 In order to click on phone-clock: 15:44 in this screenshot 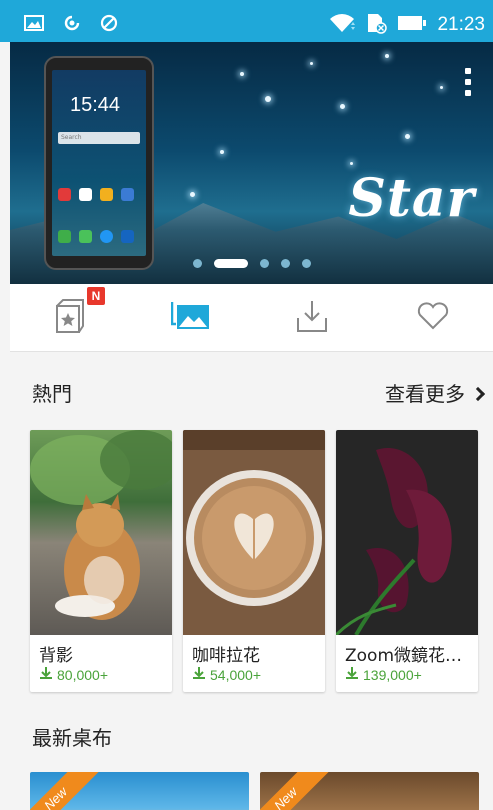, I will do `click(95, 105)`.